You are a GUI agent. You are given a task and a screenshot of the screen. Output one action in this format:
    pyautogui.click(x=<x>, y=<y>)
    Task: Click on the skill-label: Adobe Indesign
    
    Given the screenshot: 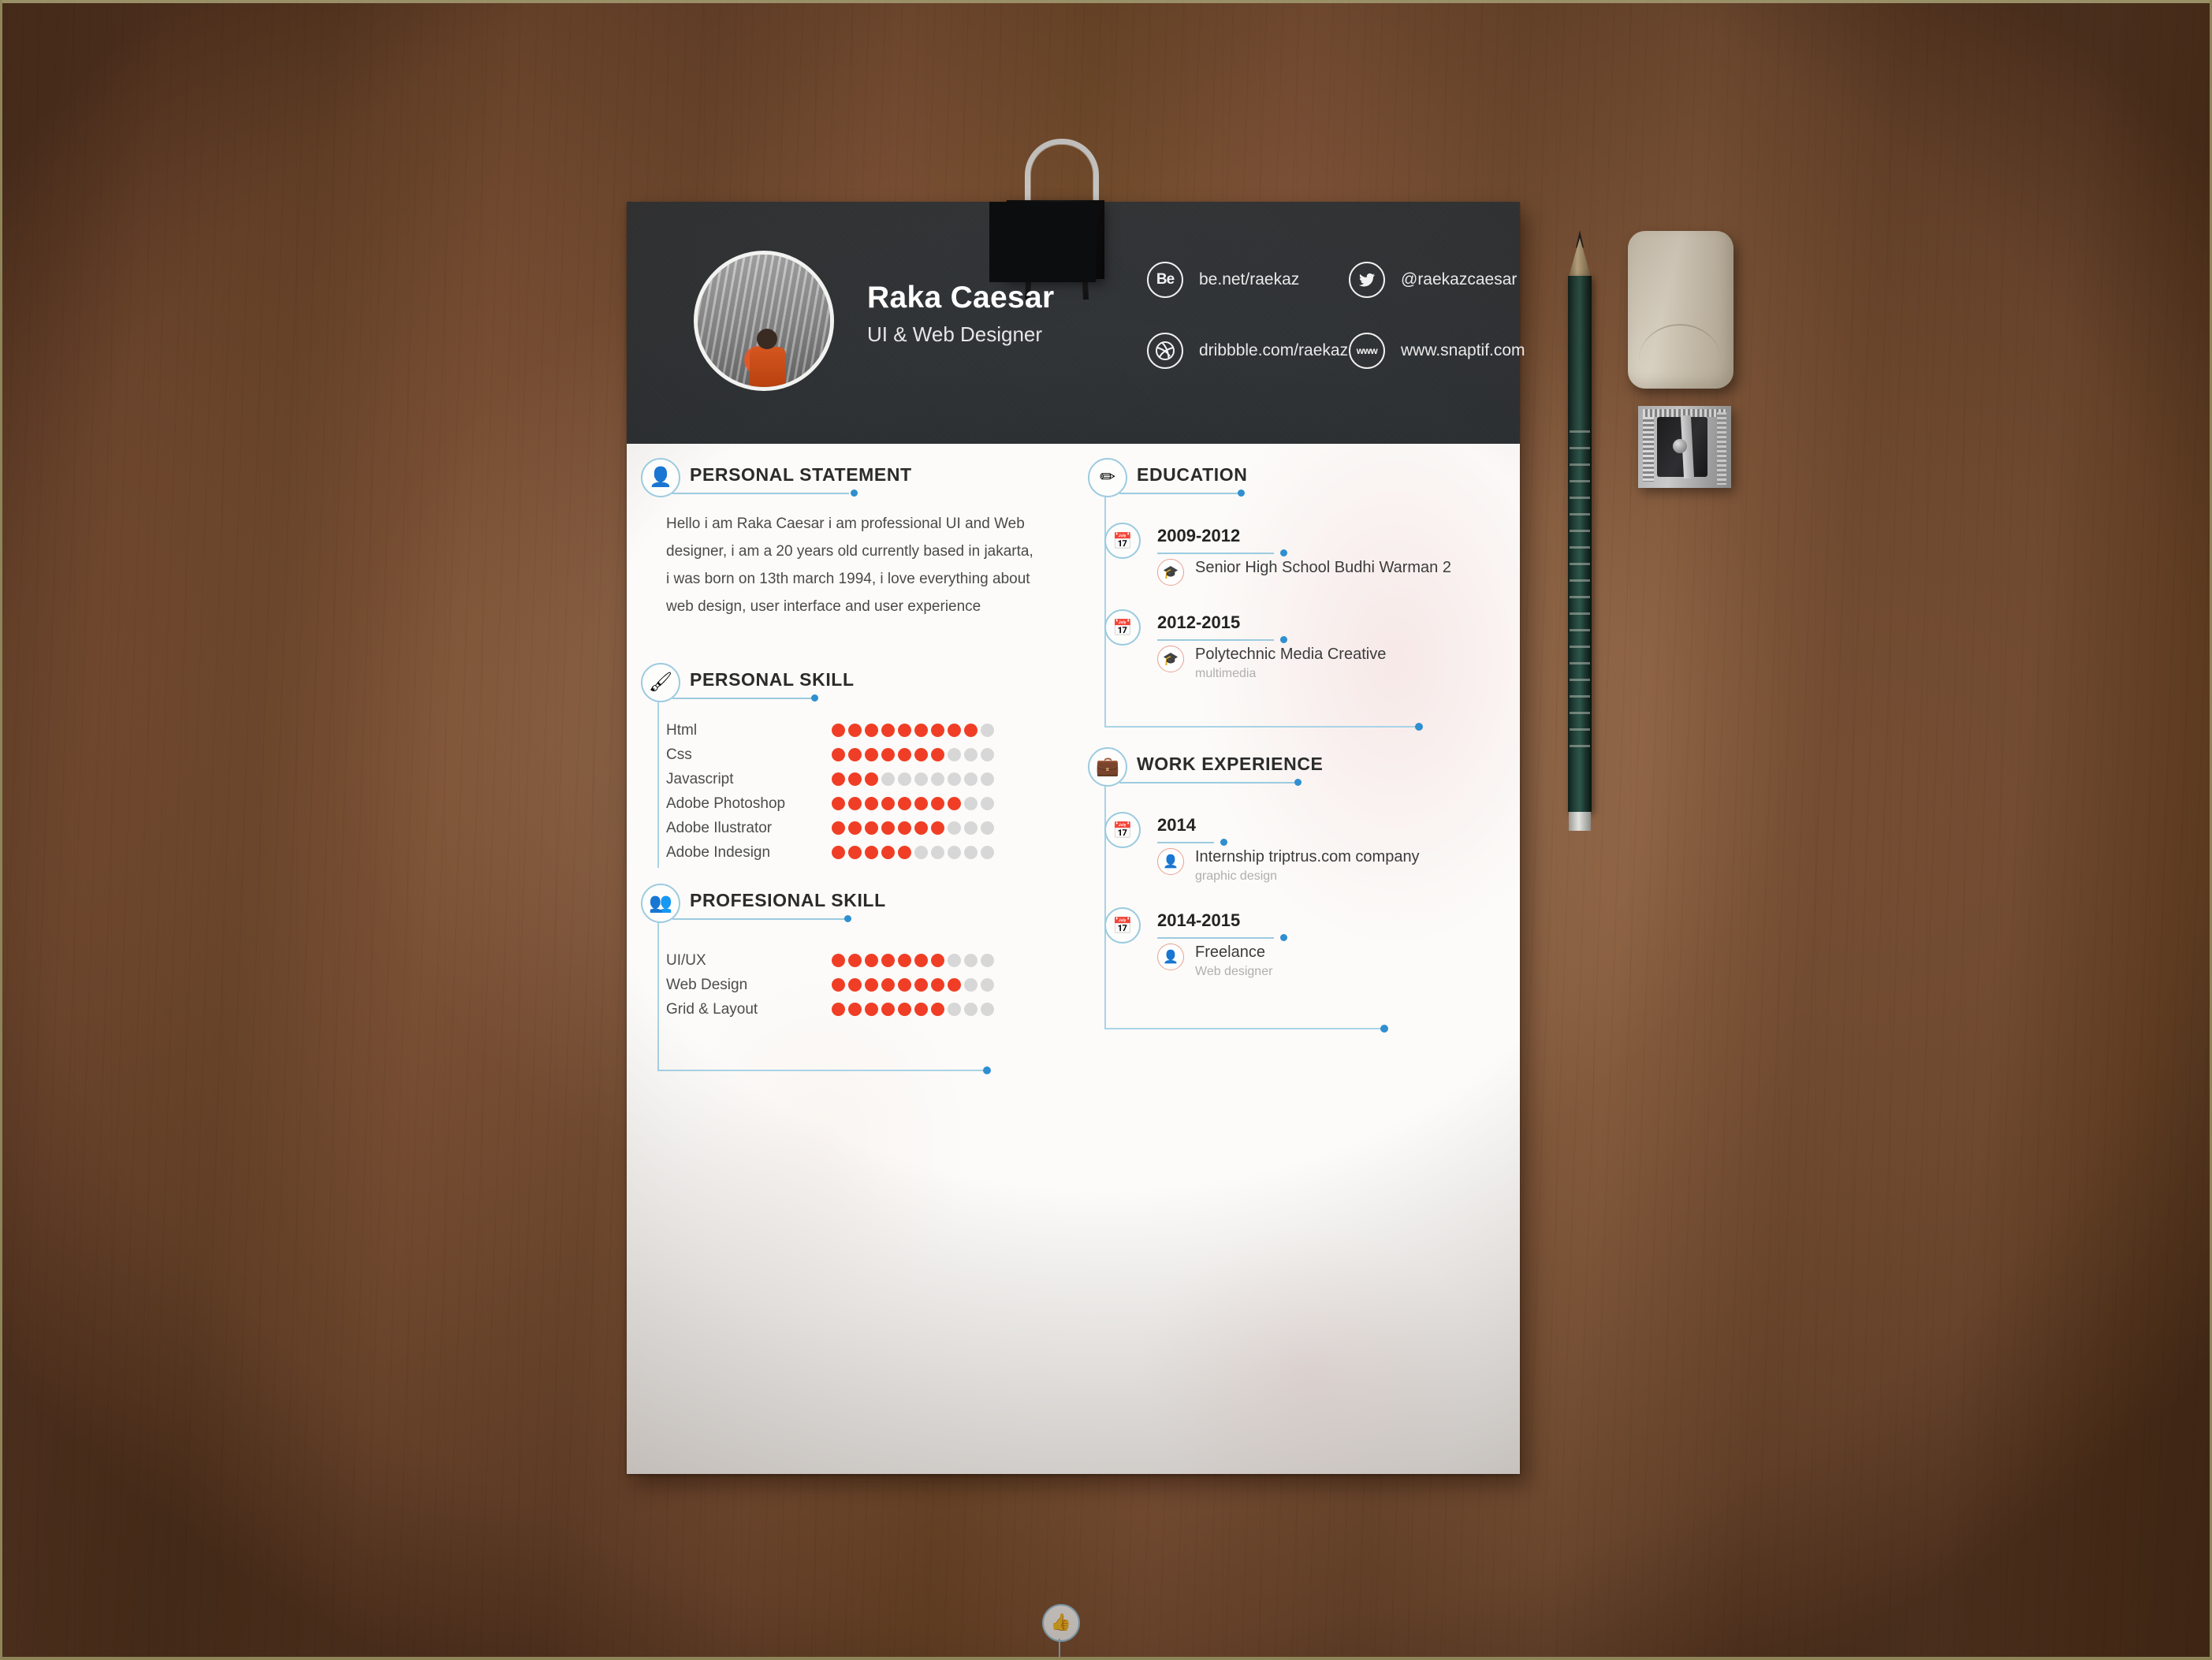 What is the action you would take?
    pyautogui.click(x=718, y=852)
    